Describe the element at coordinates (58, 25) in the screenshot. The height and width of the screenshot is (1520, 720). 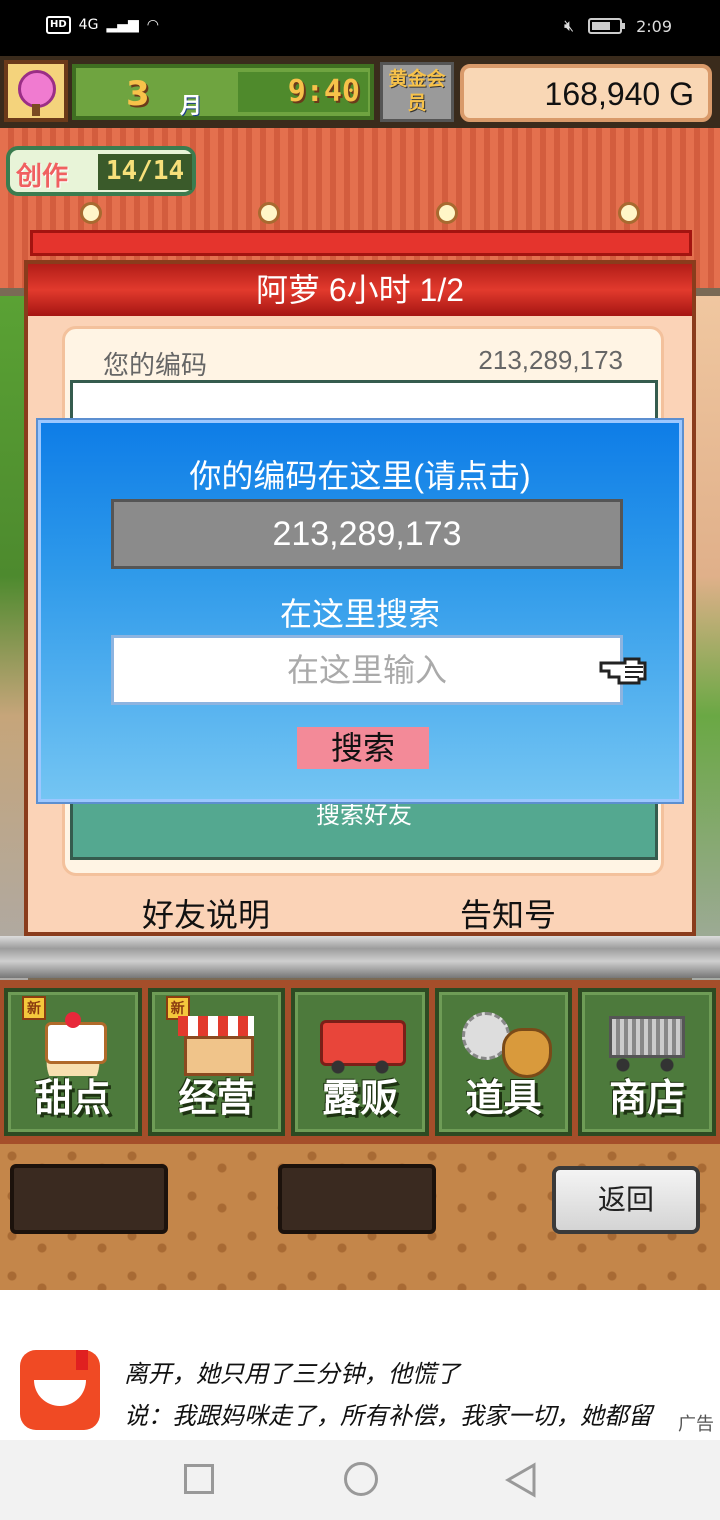
I see `hd-indicator: HD` at that location.